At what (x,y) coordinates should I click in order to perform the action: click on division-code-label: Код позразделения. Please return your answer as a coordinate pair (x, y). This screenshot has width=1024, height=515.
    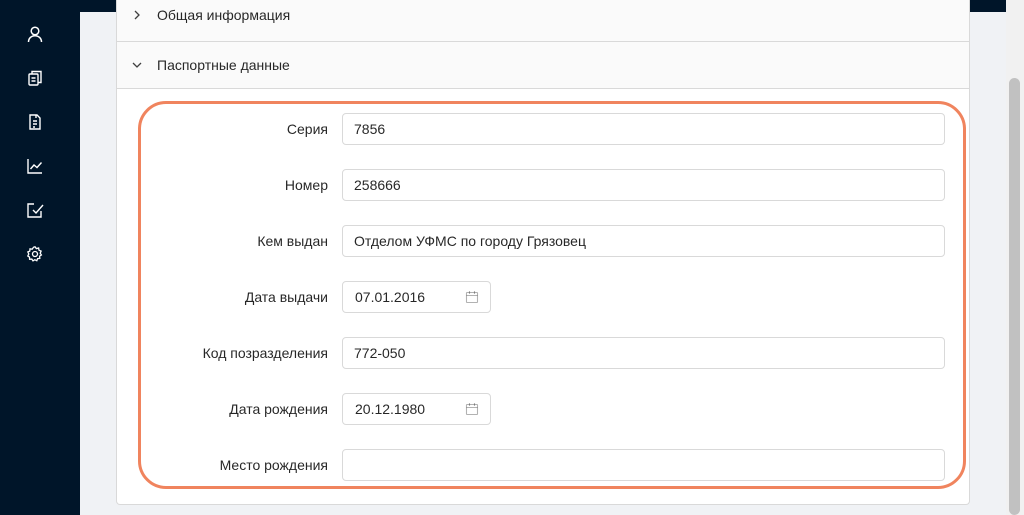
    Looking at the image, I should click on (265, 353).